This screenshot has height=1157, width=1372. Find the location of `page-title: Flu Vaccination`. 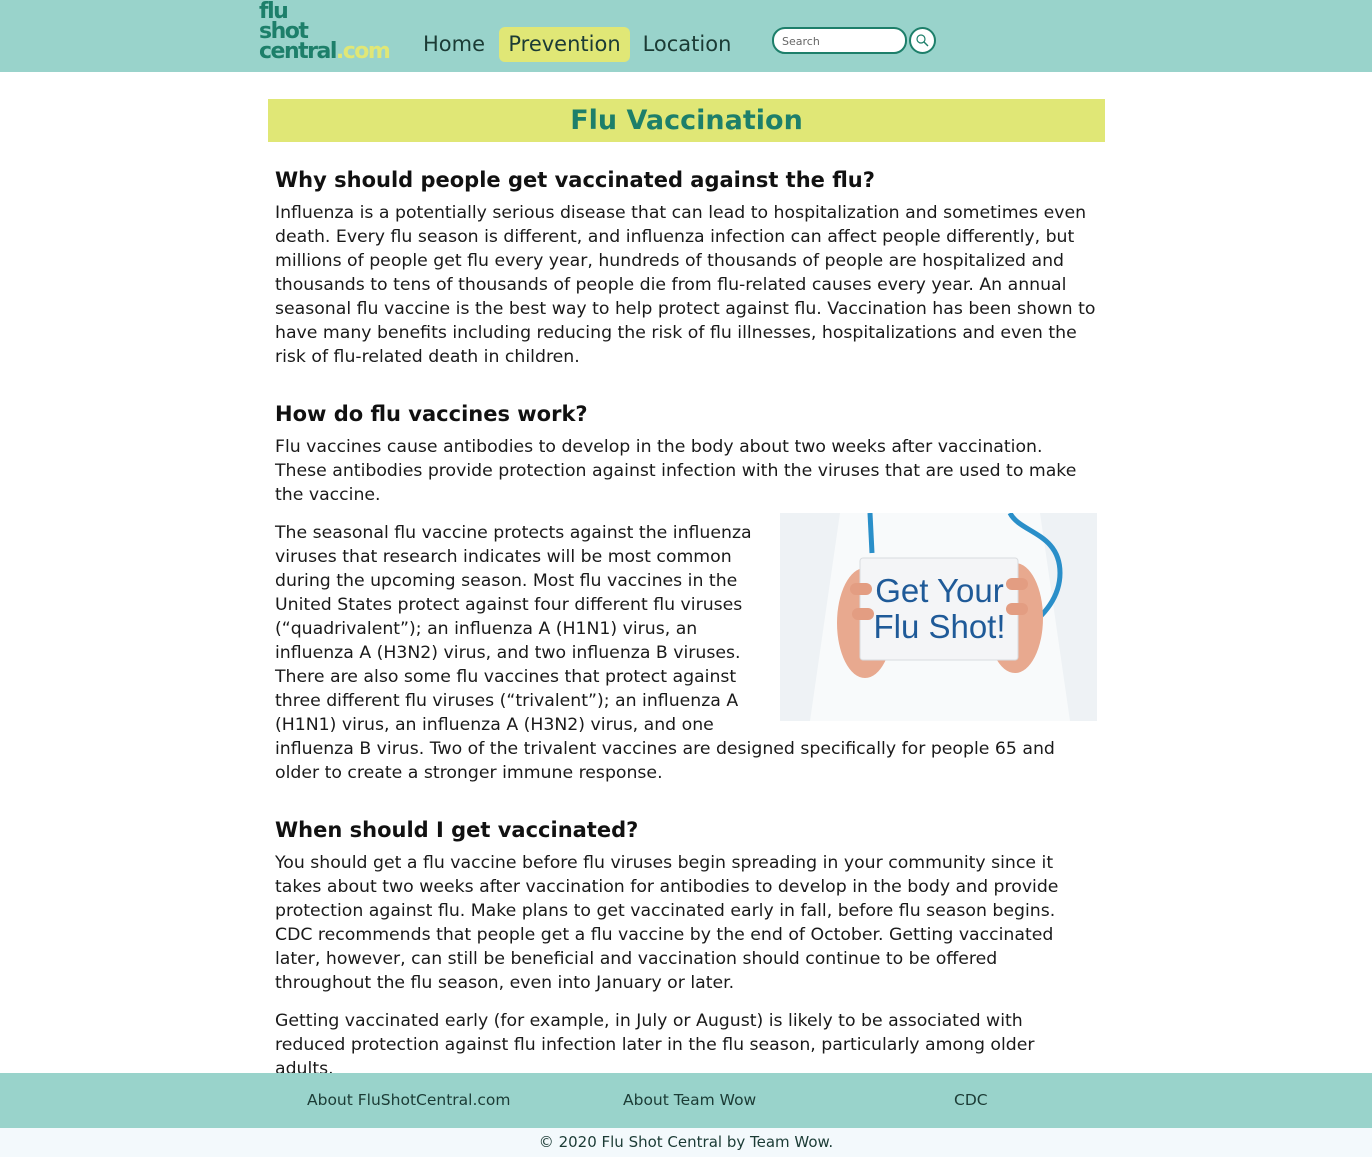

page-title: Flu Vaccination is located at coordinates (686, 120).